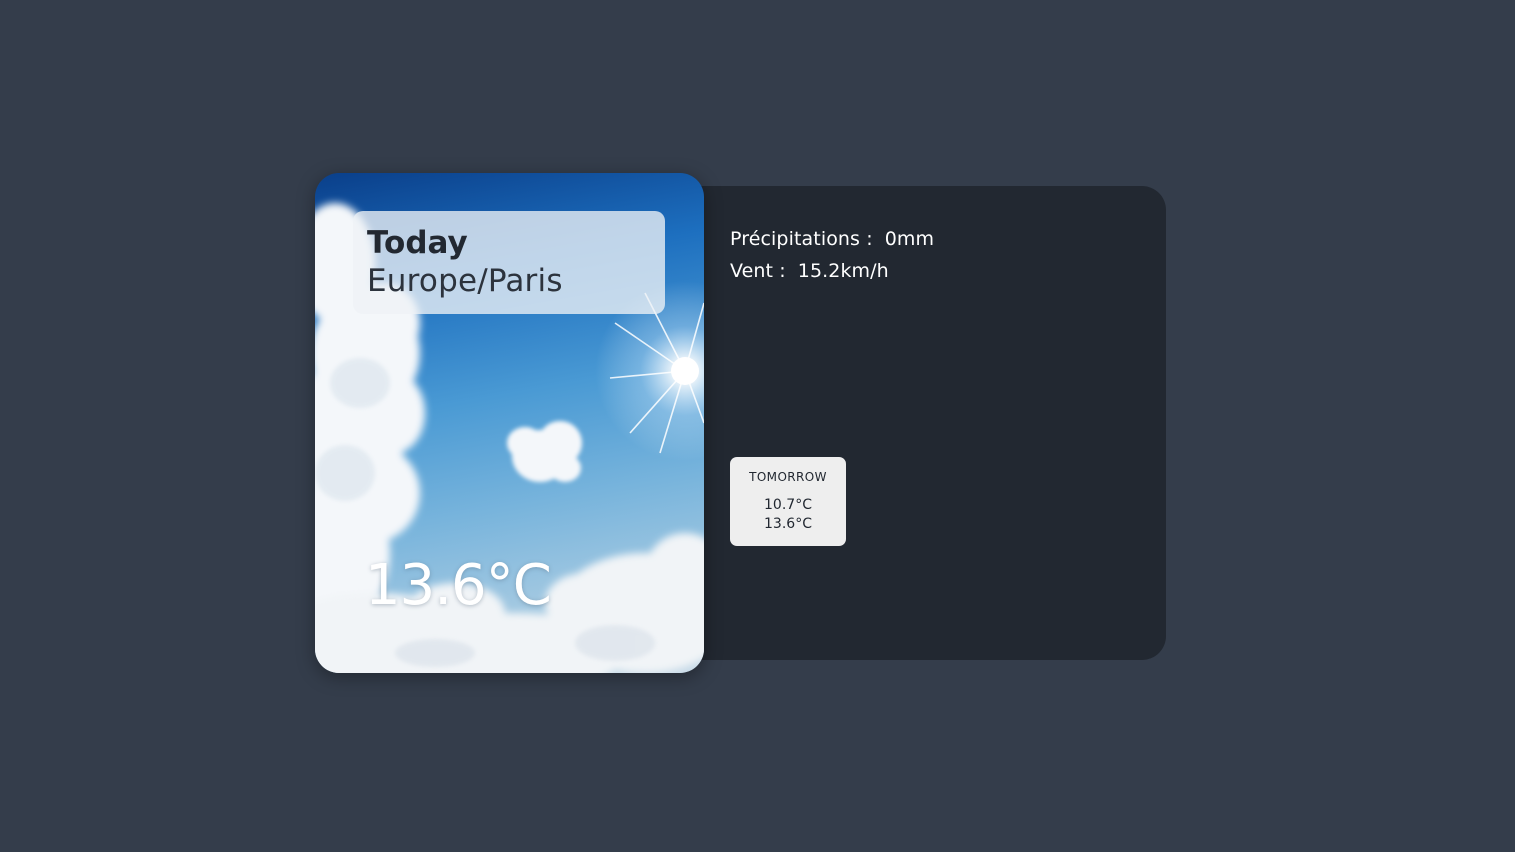  Describe the element at coordinates (465, 281) in the screenshot. I see `timezone-label: Europe/Paris` at that location.